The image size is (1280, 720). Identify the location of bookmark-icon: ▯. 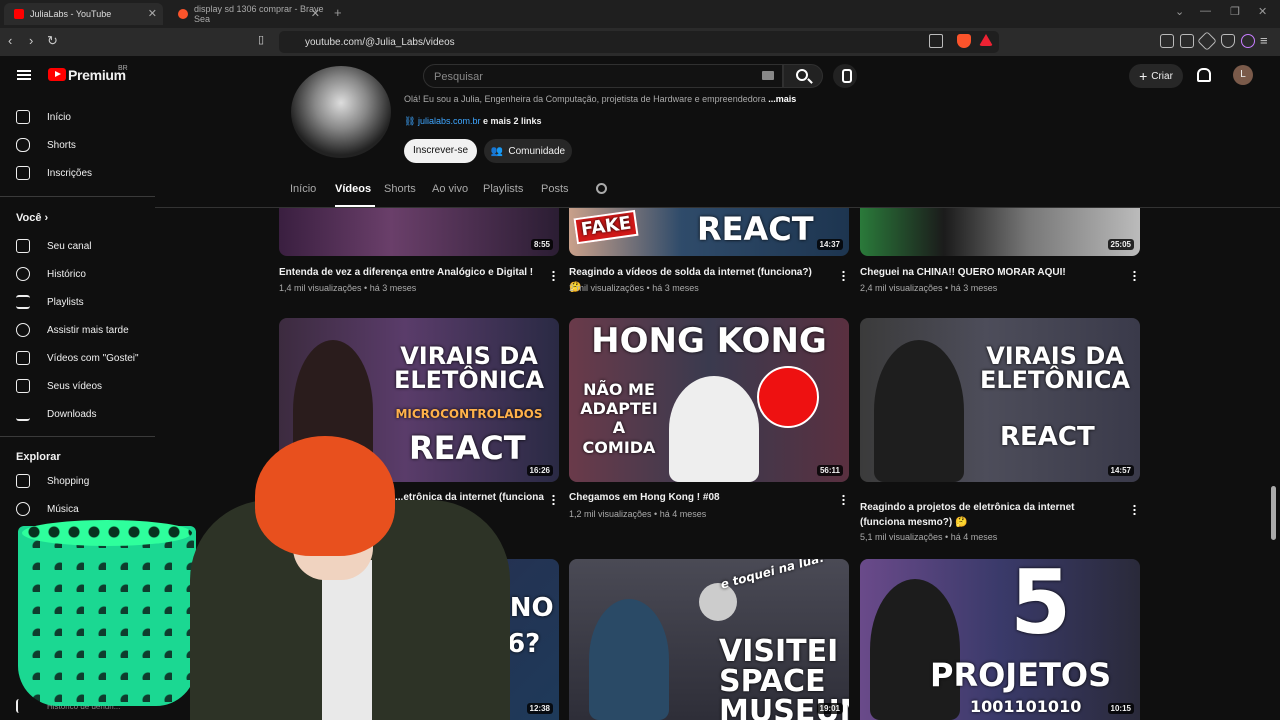
(261, 39).